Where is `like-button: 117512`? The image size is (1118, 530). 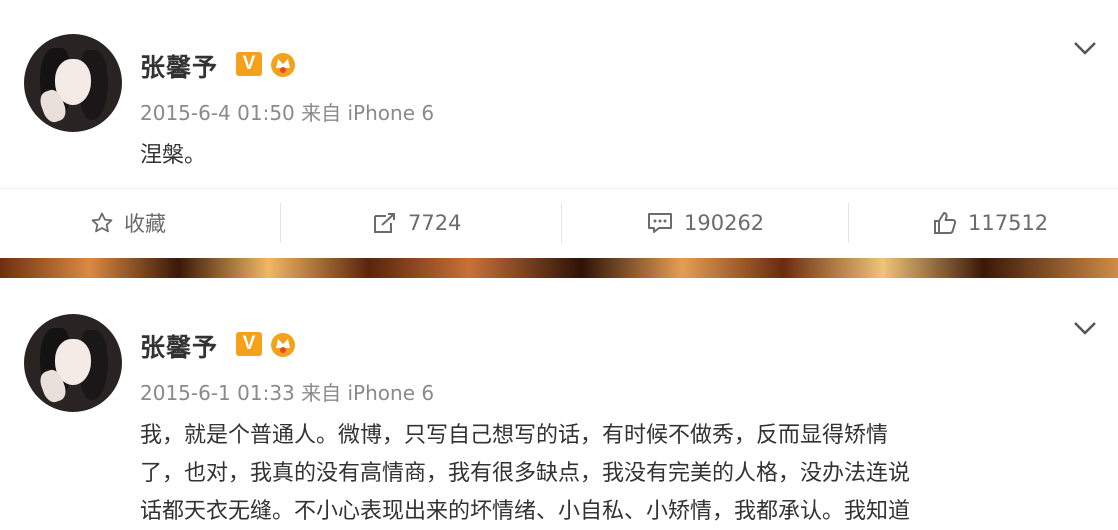 like-button: 117512 is located at coordinates (990, 223).